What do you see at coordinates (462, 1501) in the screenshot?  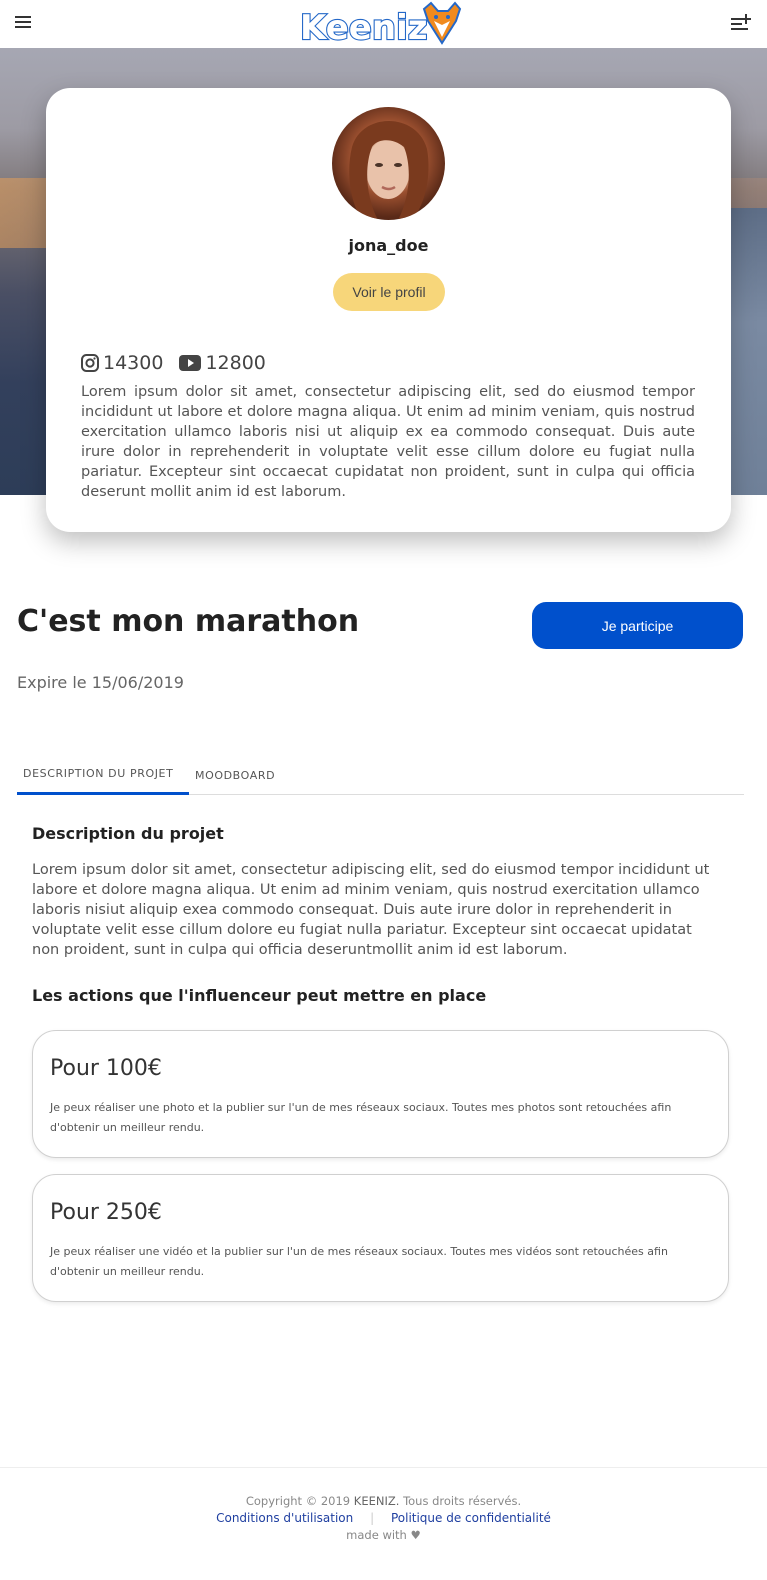 I see `copyright-rights: Tous droits réservés.` at bounding box center [462, 1501].